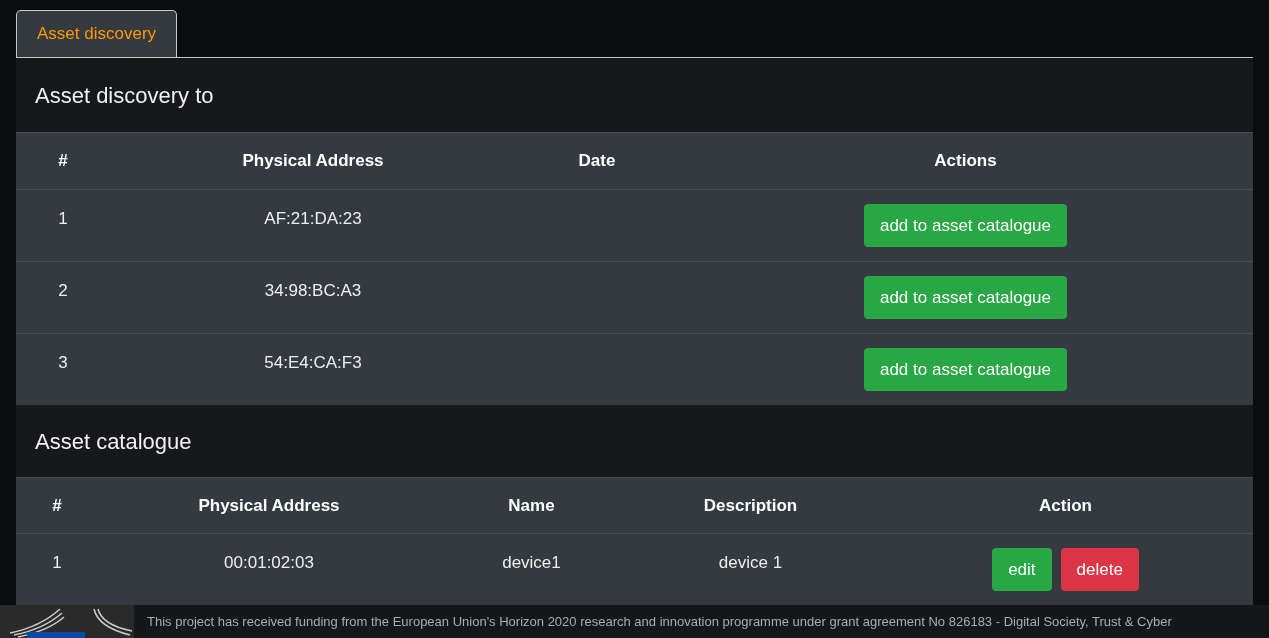  What do you see at coordinates (113, 441) in the screenshot?
I see `section-title: Asset catalogue` at bounding box center [113, 441].